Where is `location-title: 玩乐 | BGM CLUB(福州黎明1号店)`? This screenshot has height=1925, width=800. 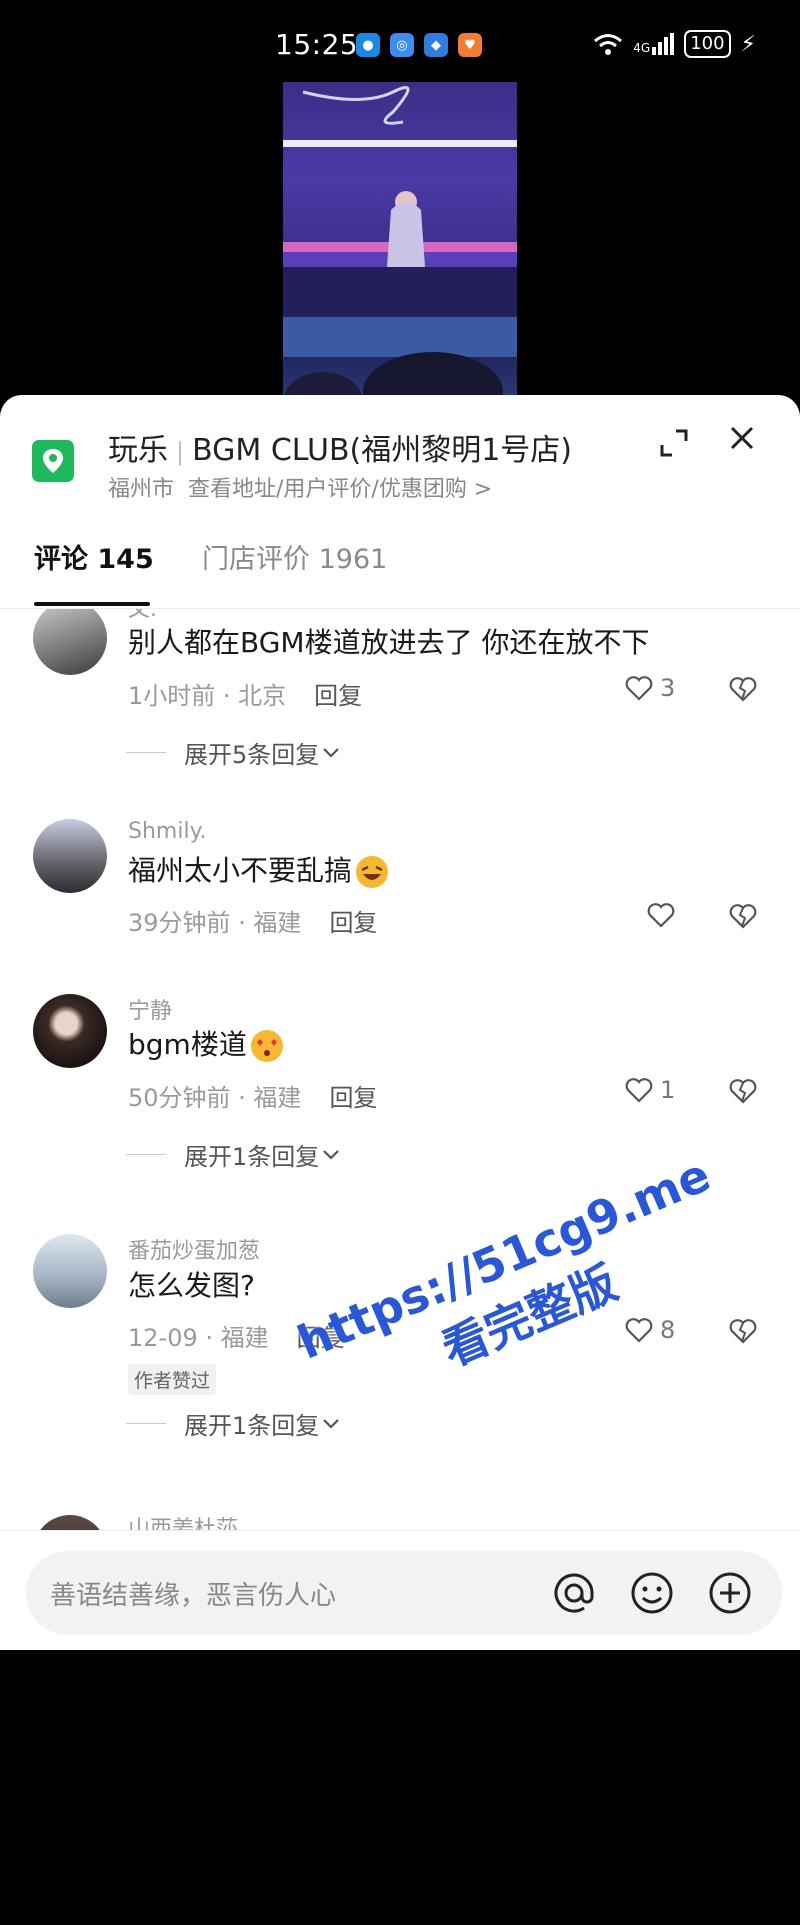 location-title: 玩乐 | BGM CLUB(福州黎明1号店) is located at coordinates (340, 447).